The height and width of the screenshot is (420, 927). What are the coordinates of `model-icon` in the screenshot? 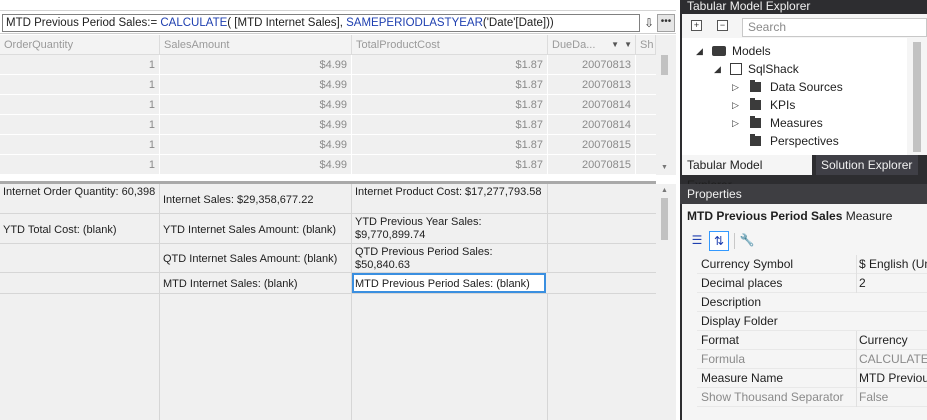 It's located at (736, 69).